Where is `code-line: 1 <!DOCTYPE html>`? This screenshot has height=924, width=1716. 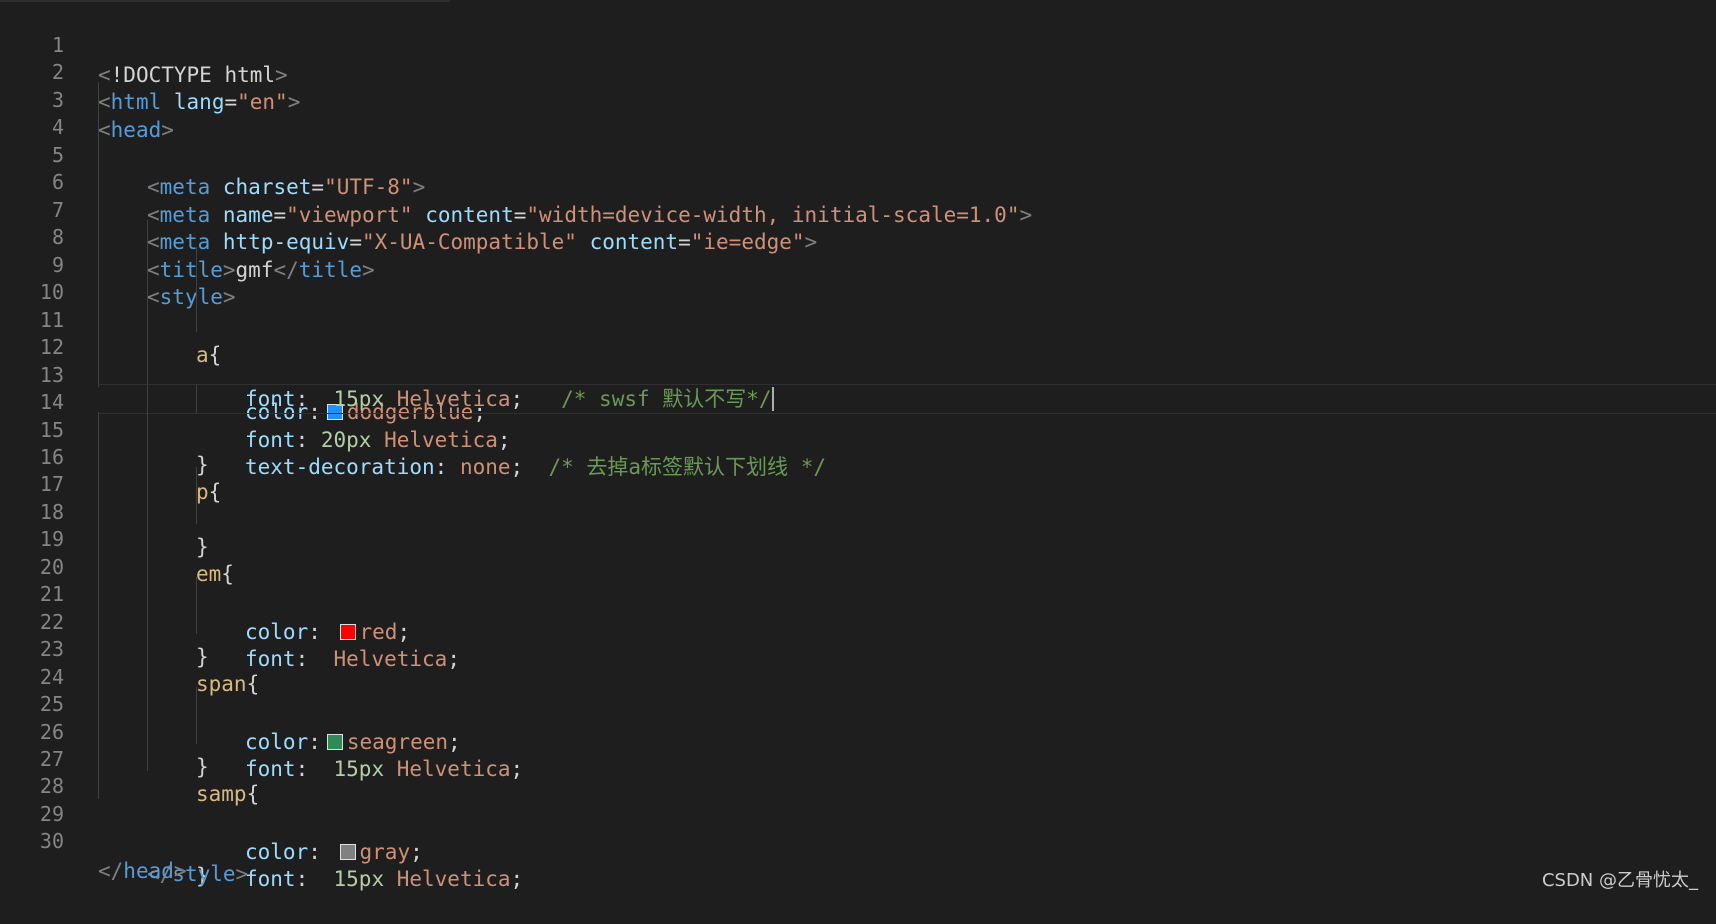 code-line: 1 <!DOCTYPE html> is located at coordinates (858, 43).